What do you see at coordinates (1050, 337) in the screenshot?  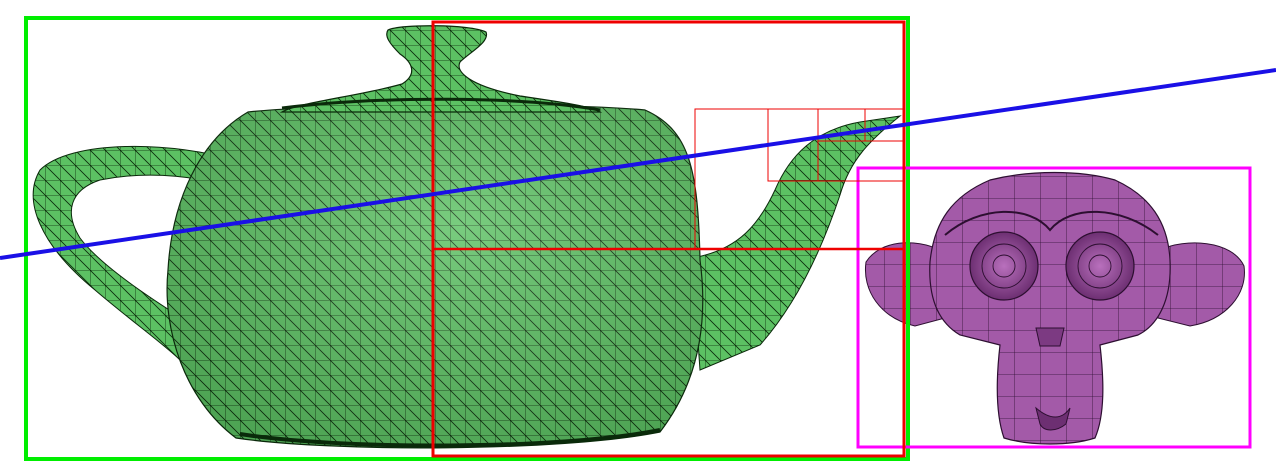 I see `monkey-nose` at bounding box center [1050, 337].